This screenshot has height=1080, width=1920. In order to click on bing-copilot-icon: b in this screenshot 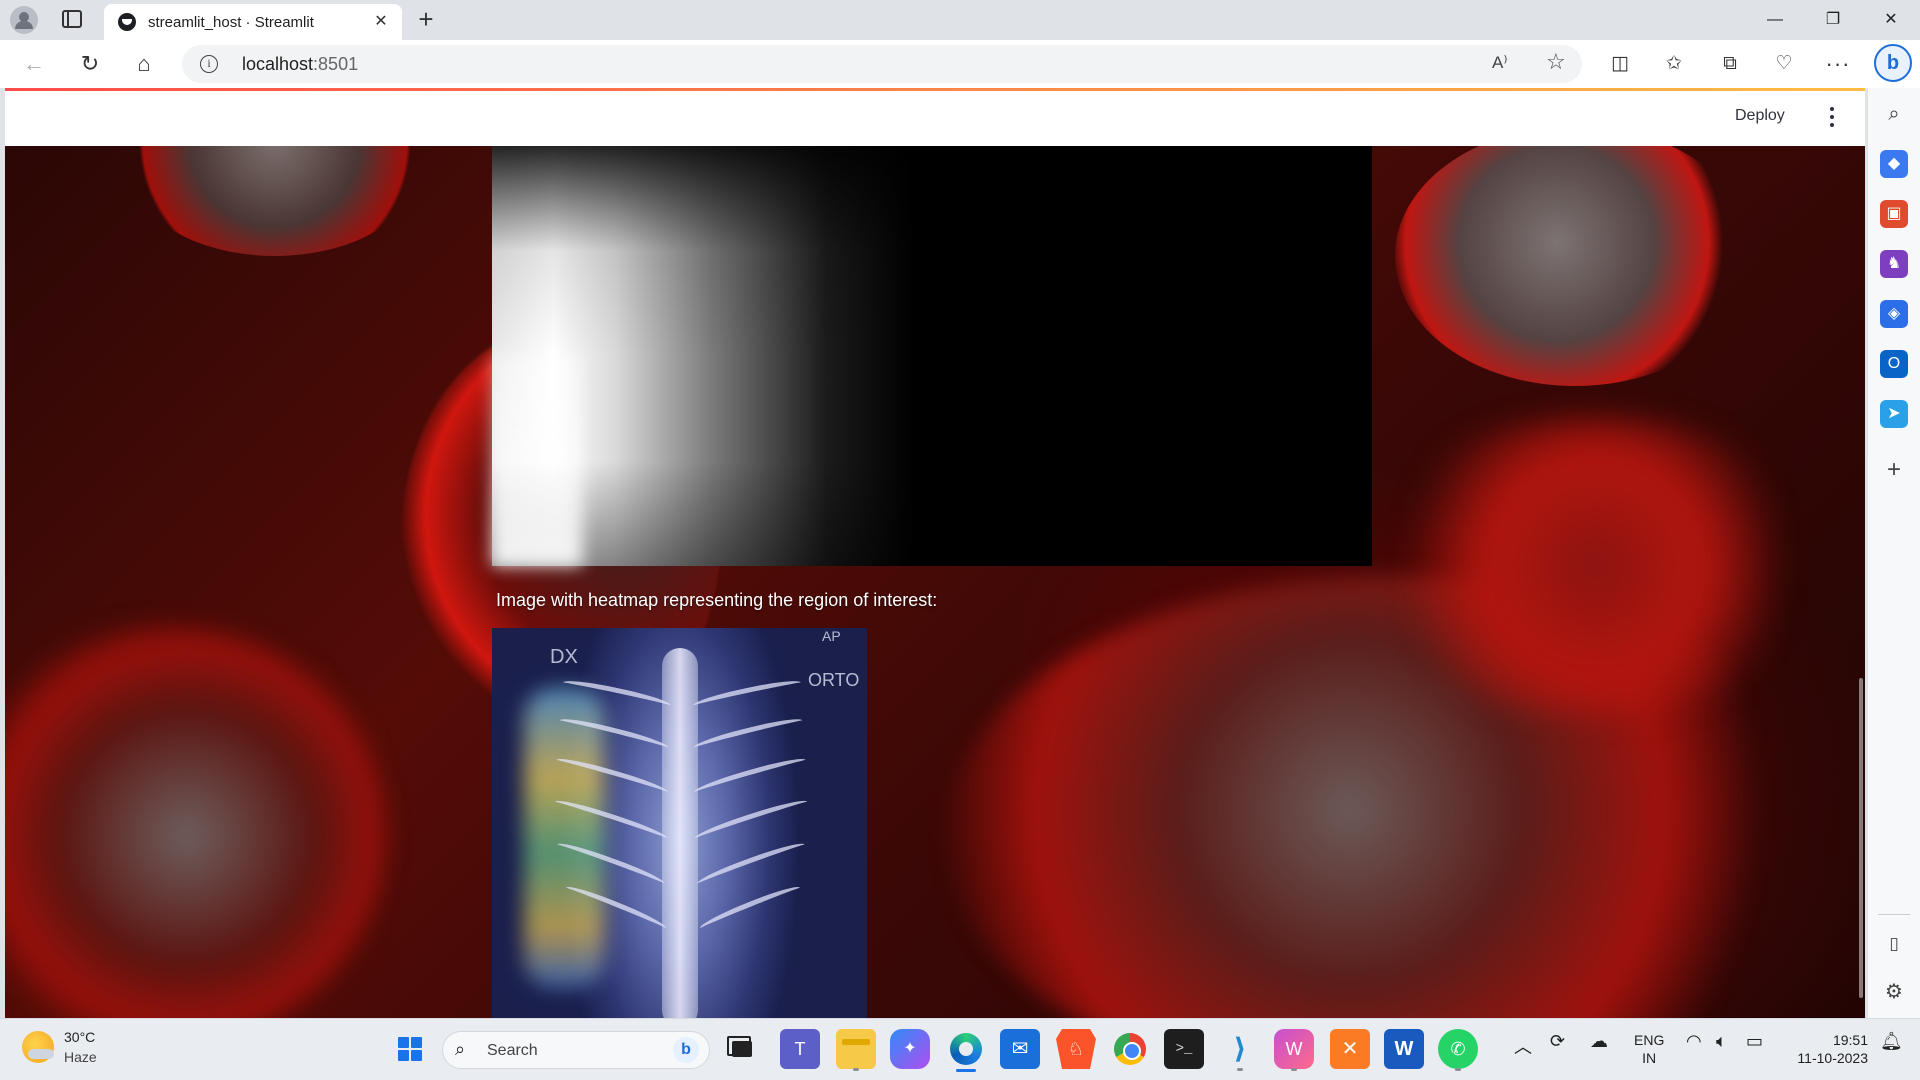, I will do `click(1893, 63)`.